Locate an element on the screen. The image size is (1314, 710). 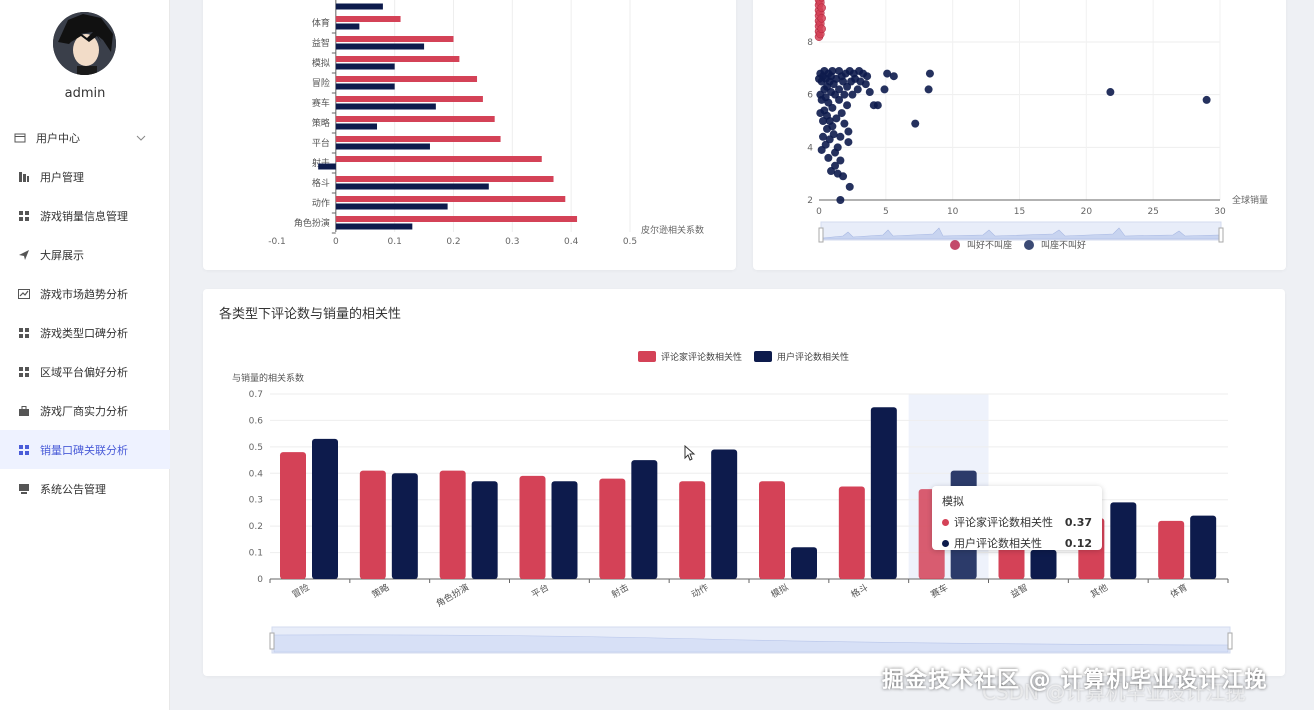
grid-icon is located at coordinates (24, 333).